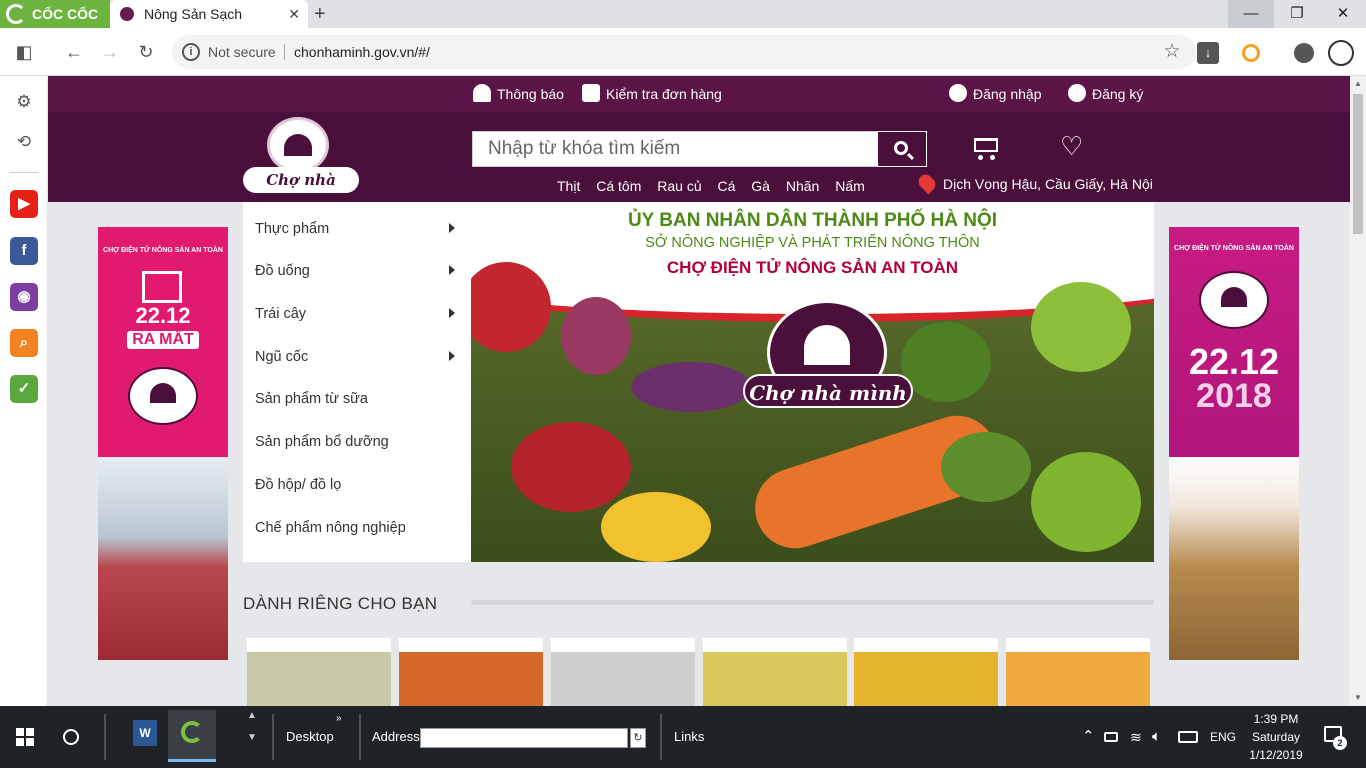  I want to click on banner-logo-script: Chợ nhà mình, so click(828, 391).